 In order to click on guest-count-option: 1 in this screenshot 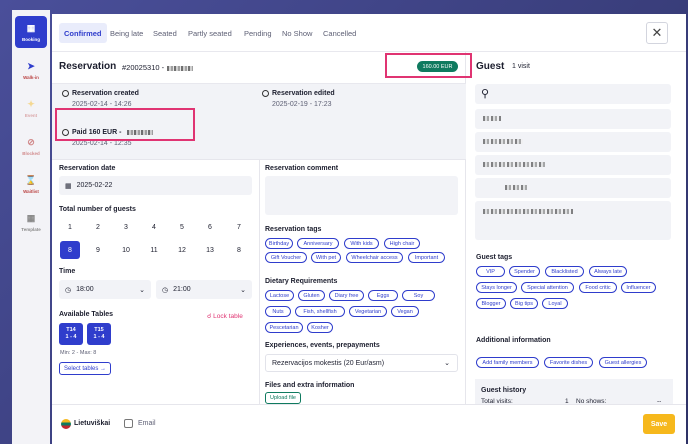, I will do `click(70, 227)`.